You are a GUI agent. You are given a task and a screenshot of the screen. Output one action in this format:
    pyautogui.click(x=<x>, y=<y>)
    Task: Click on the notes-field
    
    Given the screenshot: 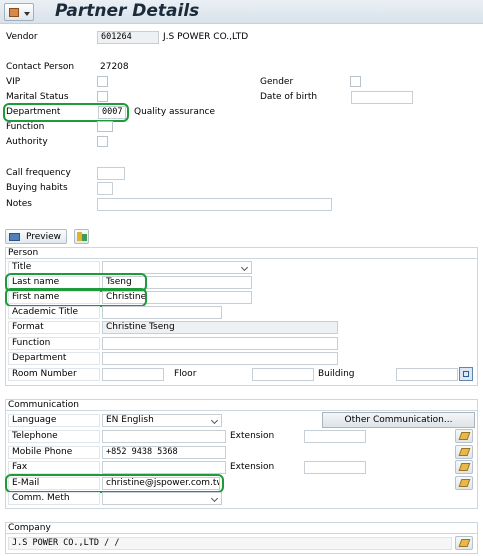 What is the action you would take?
    pyautogui.click(x=214, y=204)
    